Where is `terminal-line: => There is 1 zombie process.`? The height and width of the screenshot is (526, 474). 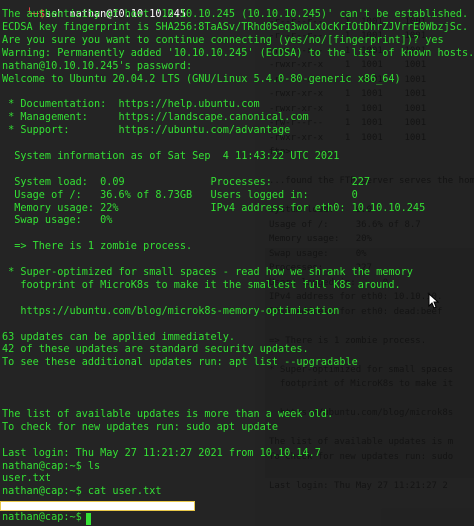
terminal-line: => There is 1 zombie process. is located at coordinates (97, 247).